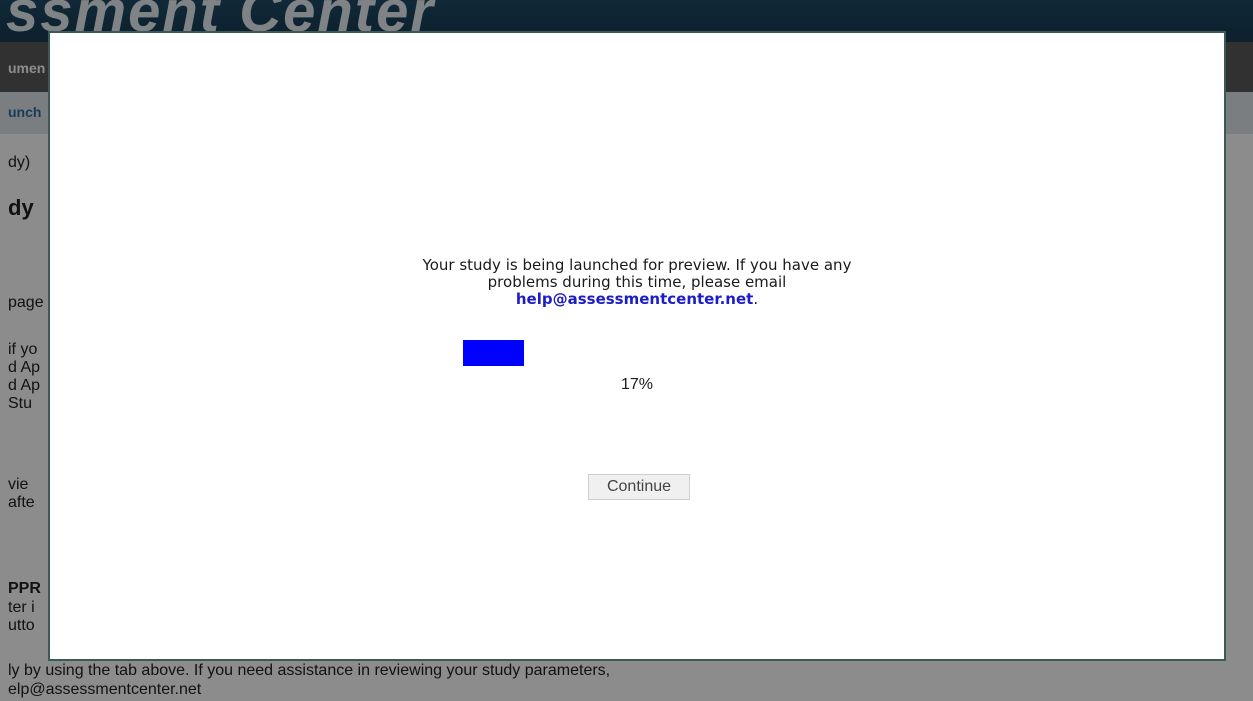  What do you see at coordinates (643, 353) in the screenshot?
I see `progress-bar` at bounding box center [643, 353].